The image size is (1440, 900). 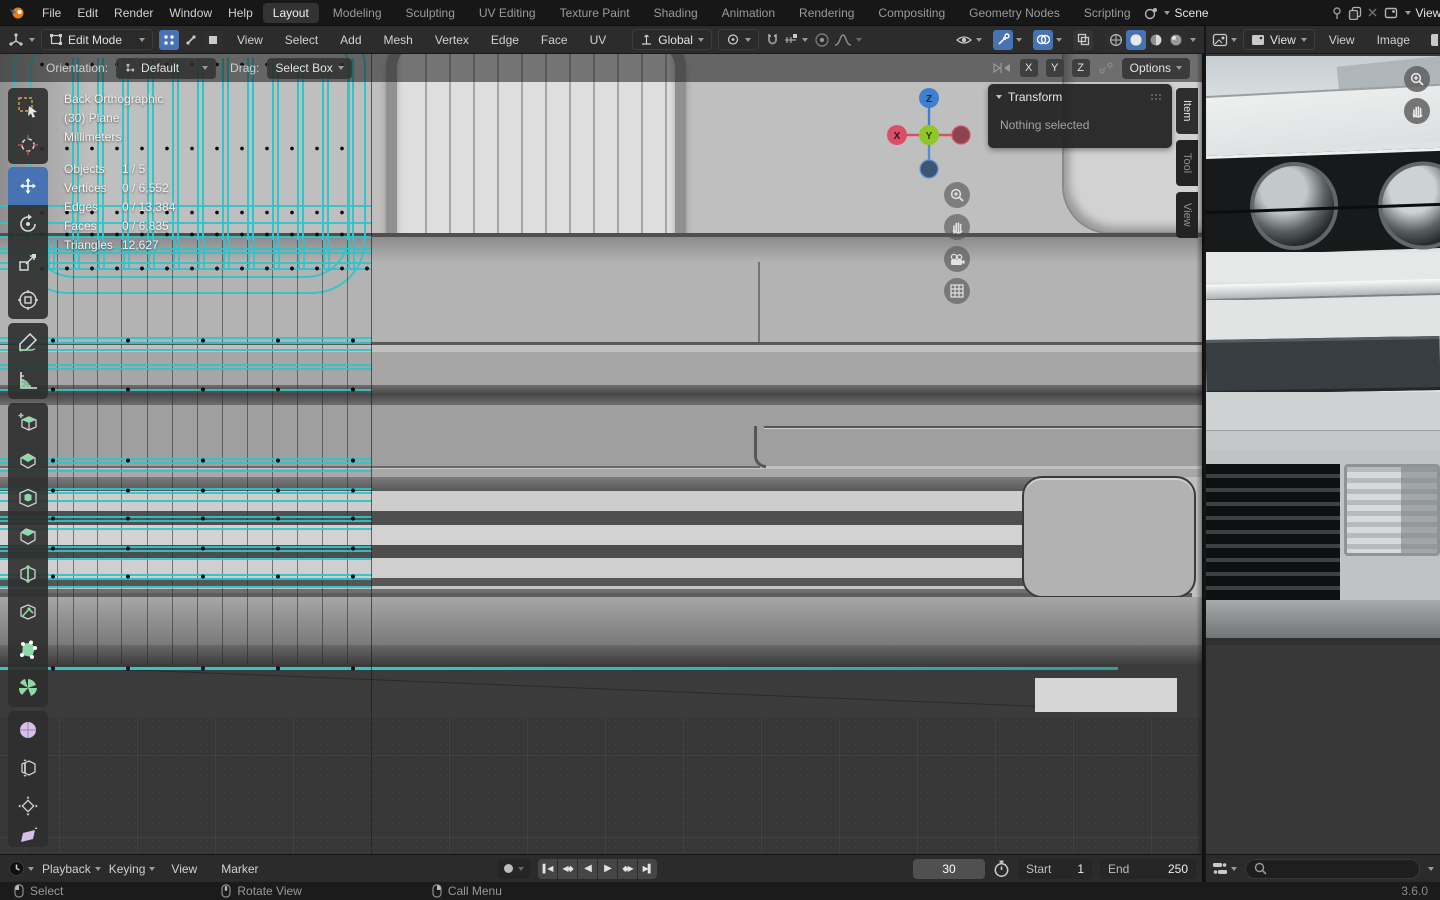 I want to click on workspace-tab-shading: Shading, so click(x=676, y=13).